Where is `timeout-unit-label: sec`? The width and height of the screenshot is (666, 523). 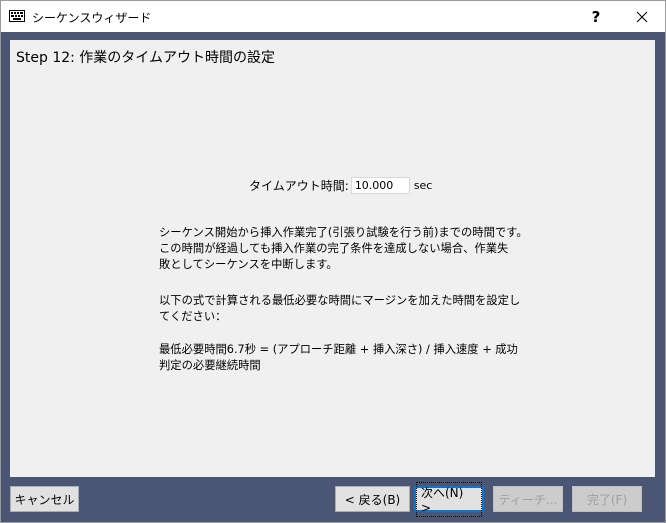 timeout-unit-label: sec is located at coordinates (423, 185).